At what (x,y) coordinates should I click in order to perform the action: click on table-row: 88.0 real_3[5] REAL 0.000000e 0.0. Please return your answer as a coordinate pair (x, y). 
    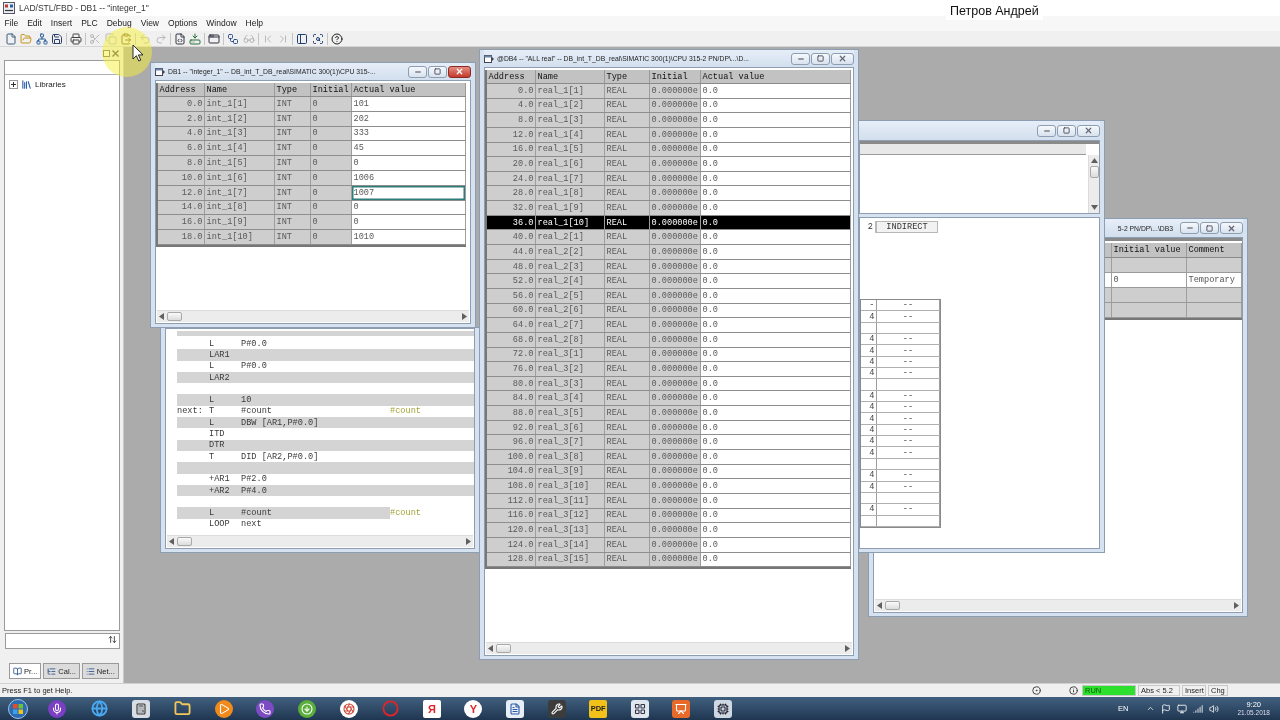
    Looking at the image, I should click on (669, 413).